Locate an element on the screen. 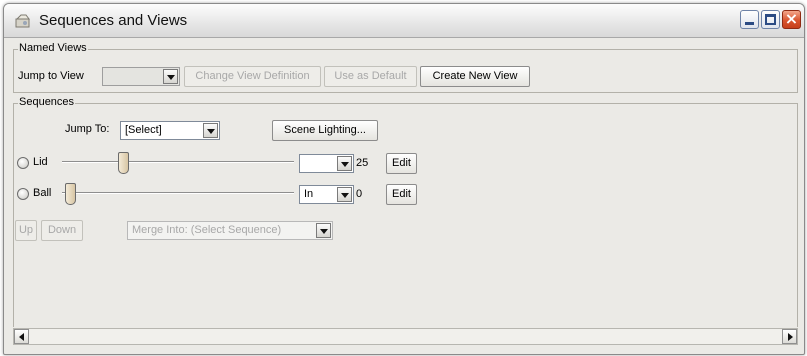 The image size is (807, 356). jump-to-dropdown-arrow is located at coordinates (210, 130).